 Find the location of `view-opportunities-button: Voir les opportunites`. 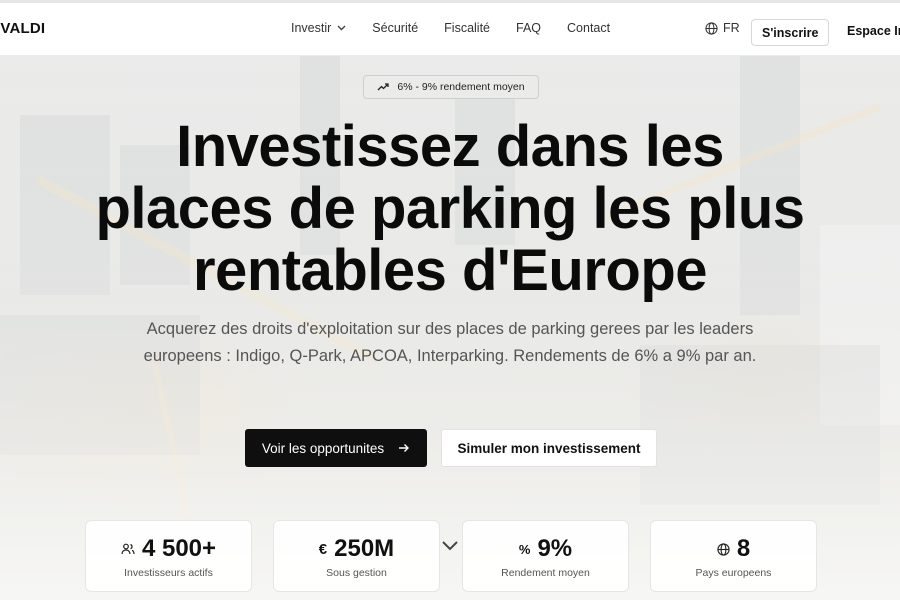

view-opportunities-button: Voir les opportunites is located at coordinates (336, 448).